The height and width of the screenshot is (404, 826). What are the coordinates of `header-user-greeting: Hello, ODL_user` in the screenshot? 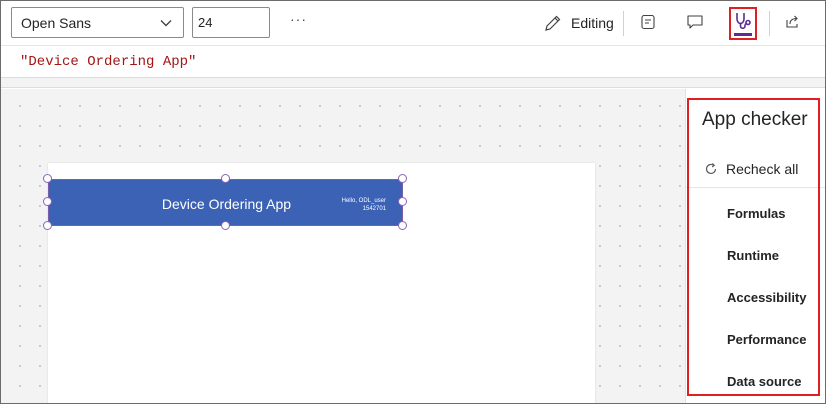 It's located at (363, 201).